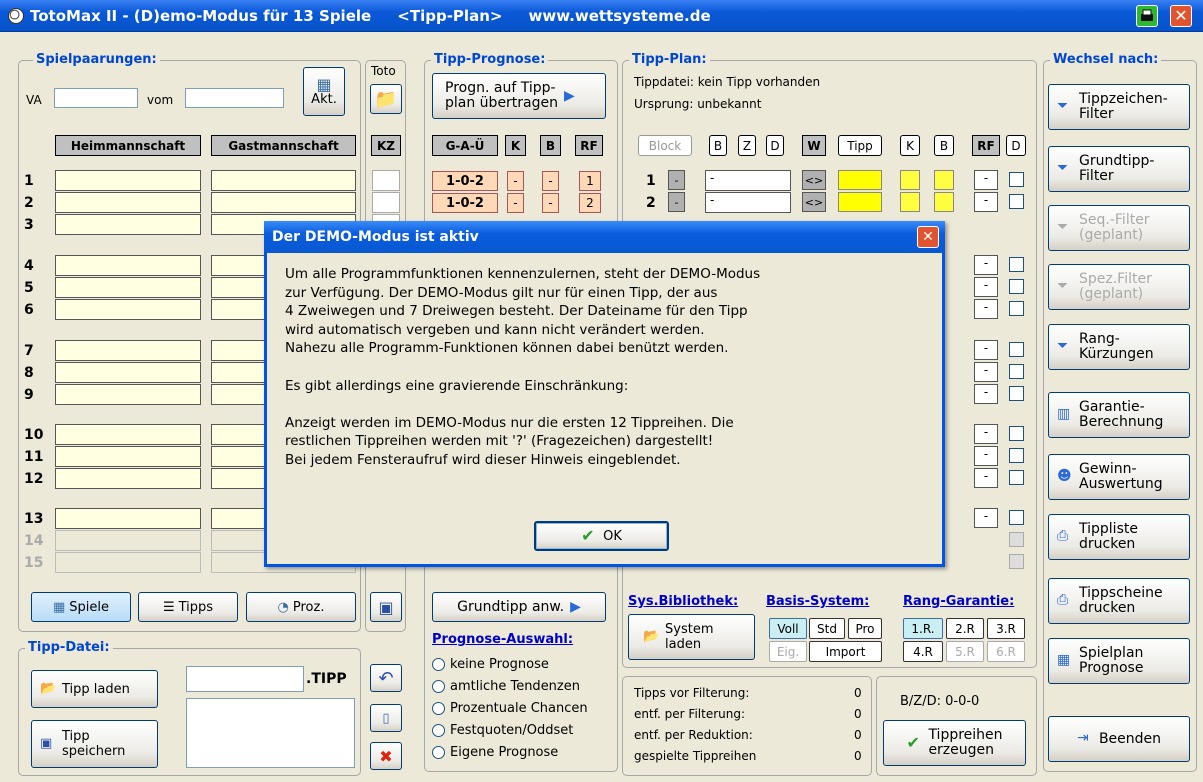 The width and height of the screenshot is (1203, 782). Describe the element at coordinates (1006, 628) in the screenshot. I see `rang-3-button: 3.R` at that location.